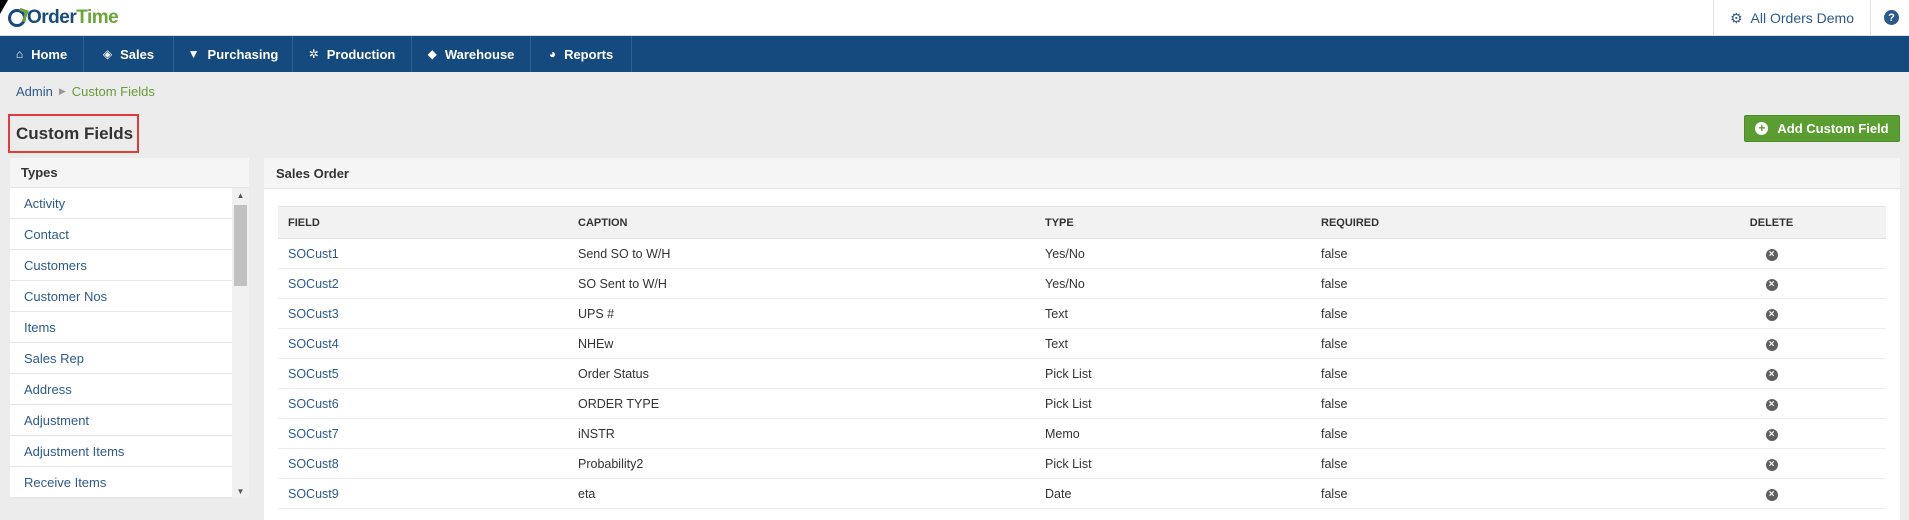  I want to click on type-item-contact: Contact, so click(121, 234).